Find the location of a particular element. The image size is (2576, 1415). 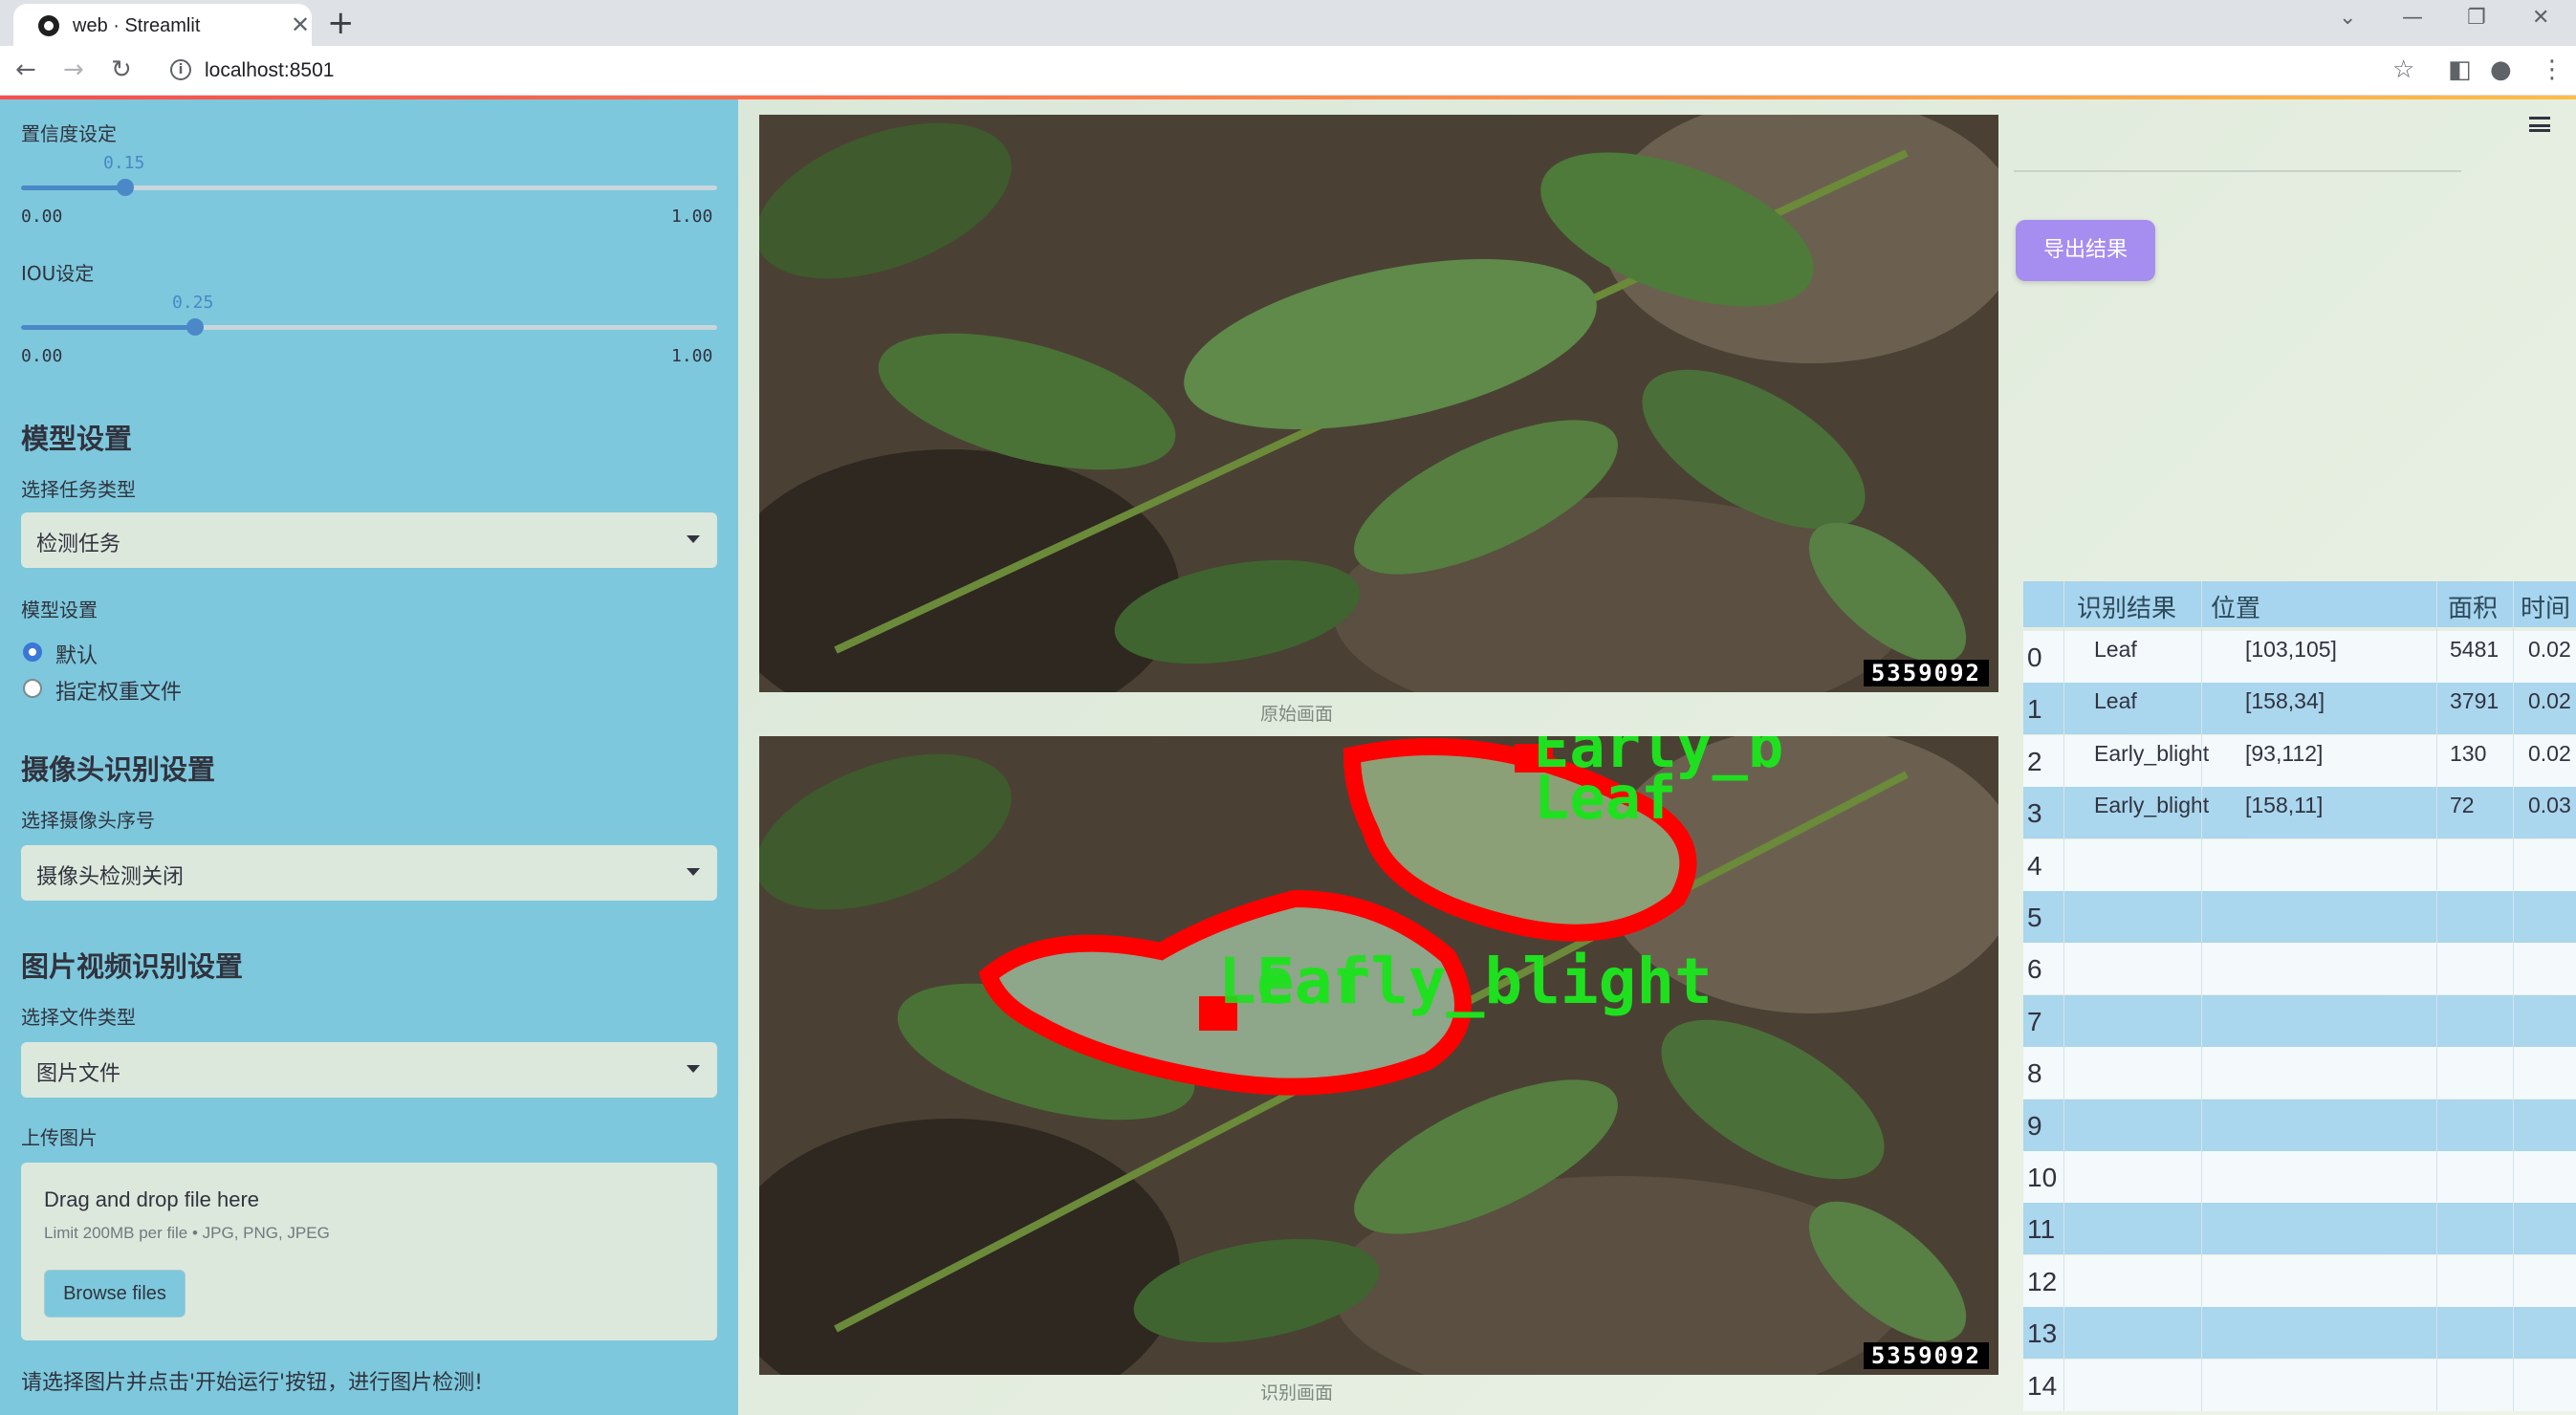

row-index: 11 is located at coordinates (2041, 1229).